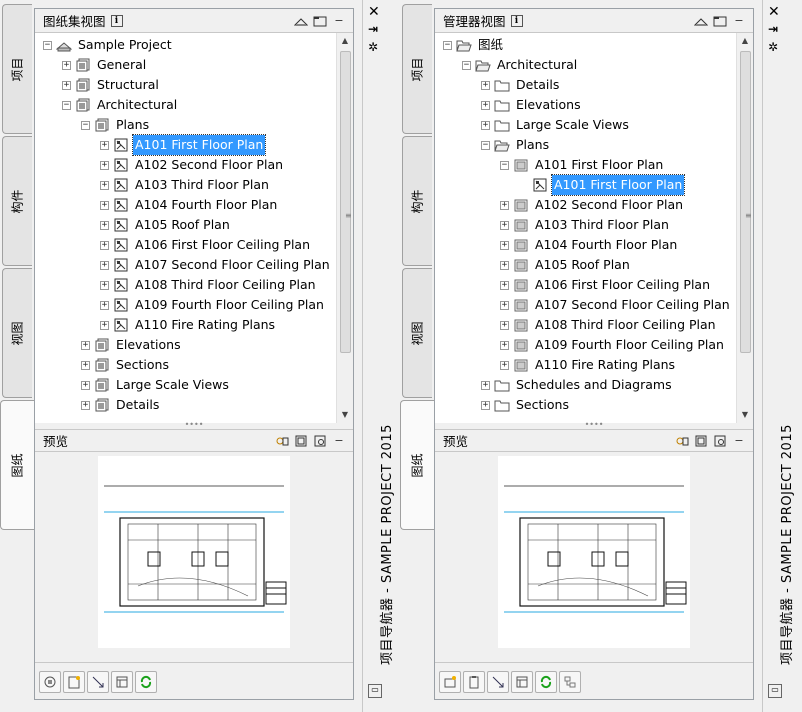 This screenshot has height=712, width=802. What do you see at coordinates (585, 225) in the screenshot?
I see `tree-node: + A103 Third Floor Plan` at bounding box center [585, 225].